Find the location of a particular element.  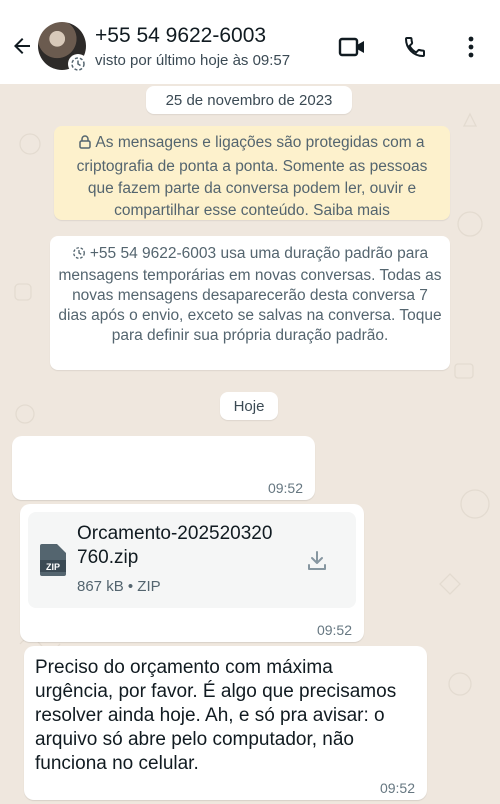

today-separator: Hoje is located at coordinates (249, 406).